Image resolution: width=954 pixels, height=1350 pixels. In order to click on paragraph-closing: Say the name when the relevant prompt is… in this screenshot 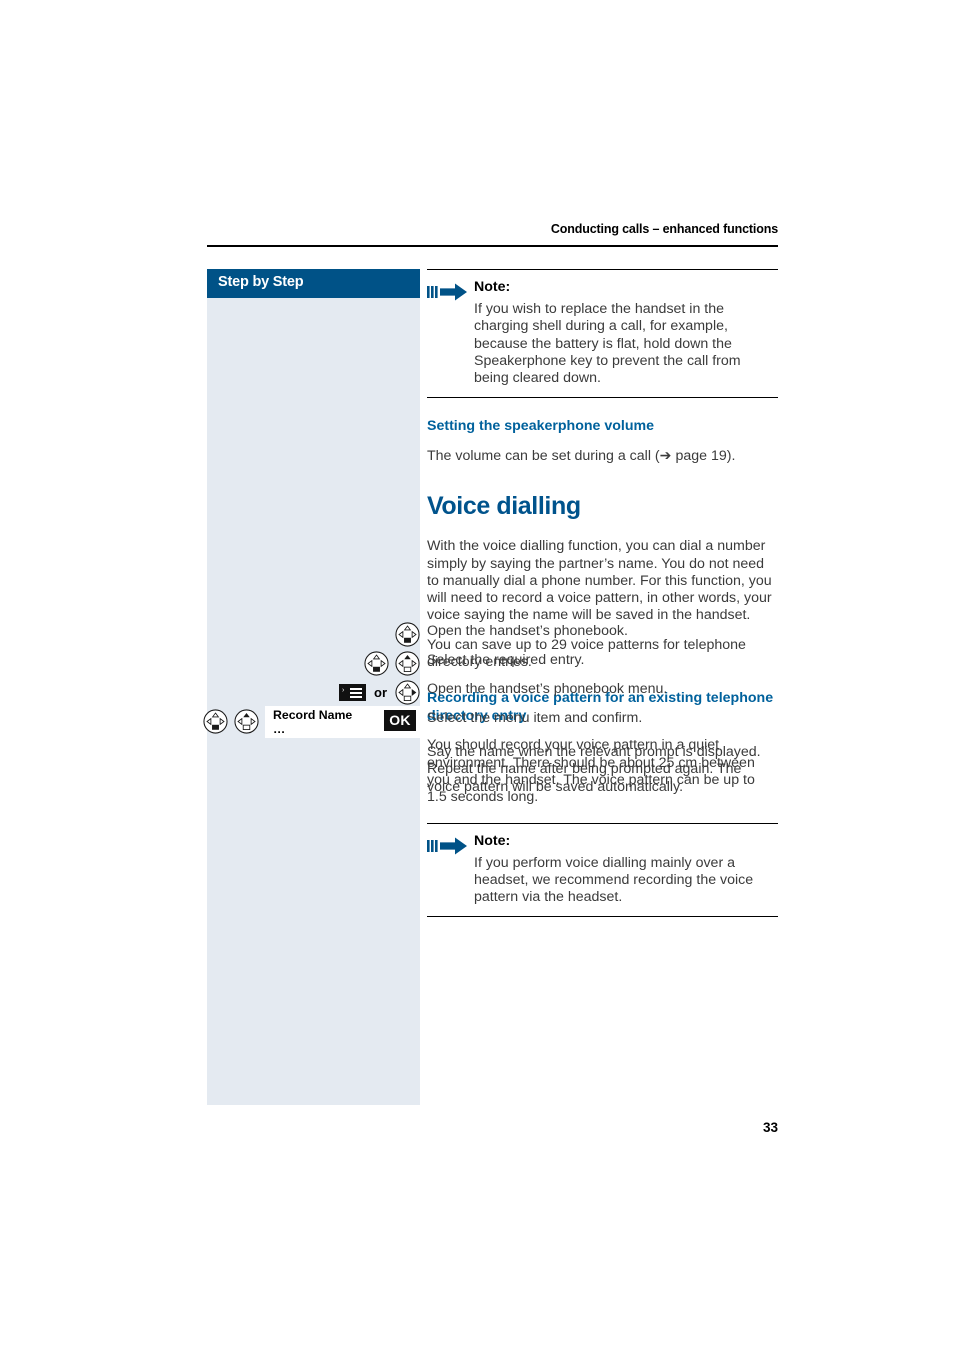, I will do `click(594, 769)`.